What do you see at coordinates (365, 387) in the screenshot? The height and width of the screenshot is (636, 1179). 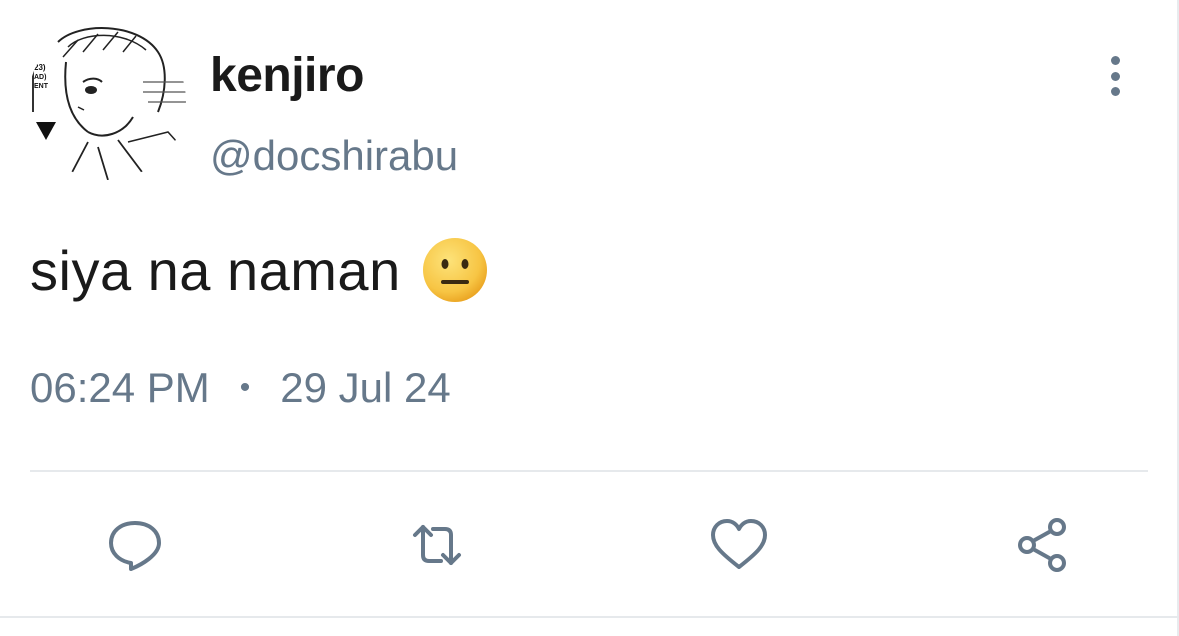 I see `tweet-date: 29 Jul 24` at bounding box center [365, 387].